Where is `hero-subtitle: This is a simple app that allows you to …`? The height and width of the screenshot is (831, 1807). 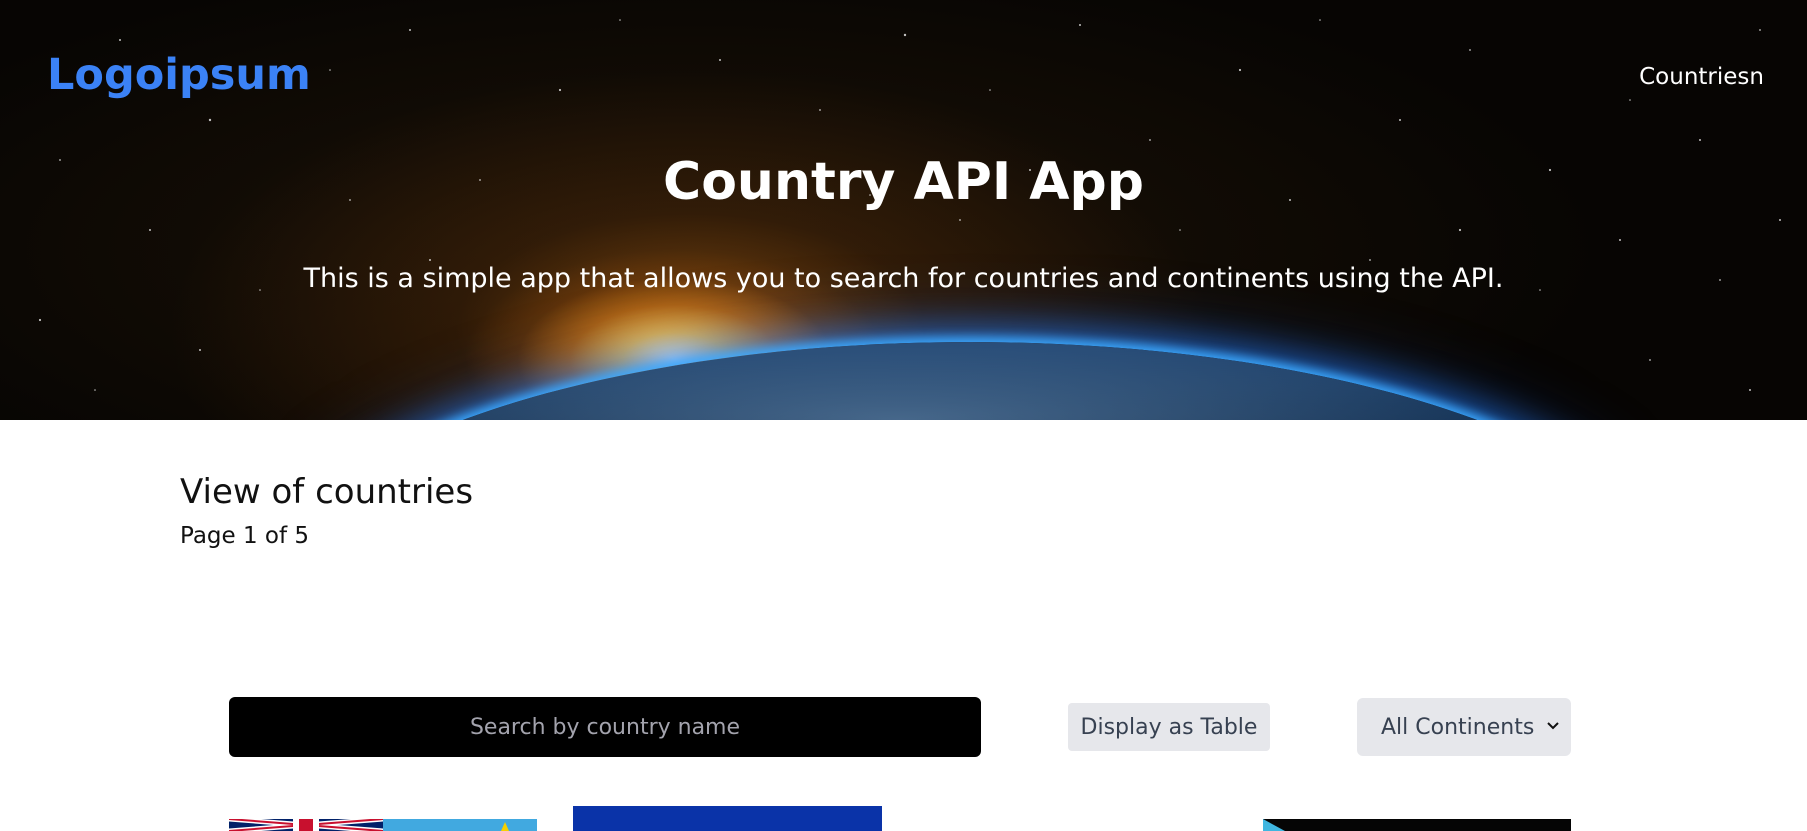 hero-subtitle: This is a simple app that allows you to … is located at coordinates (903, 278).